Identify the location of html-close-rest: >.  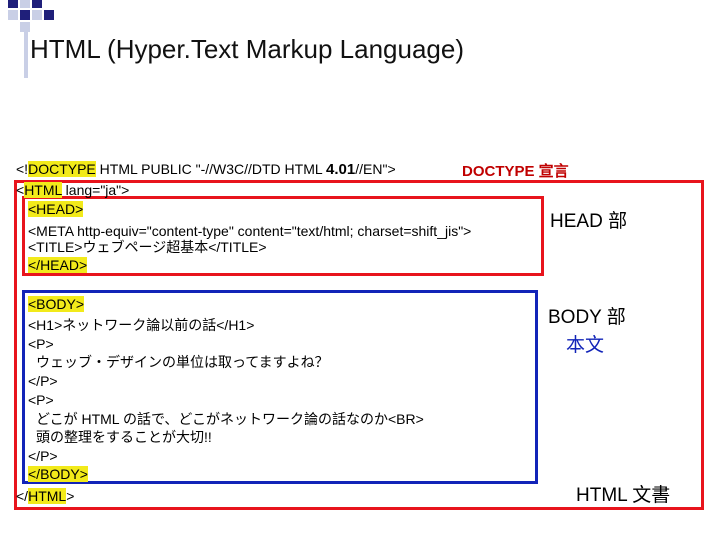
(70, 496).